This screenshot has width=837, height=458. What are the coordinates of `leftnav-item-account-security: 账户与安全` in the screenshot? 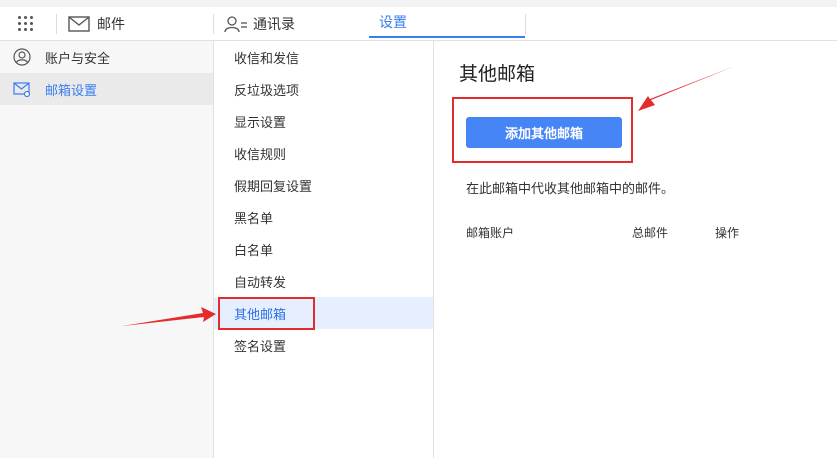 It's located at (106, 57).